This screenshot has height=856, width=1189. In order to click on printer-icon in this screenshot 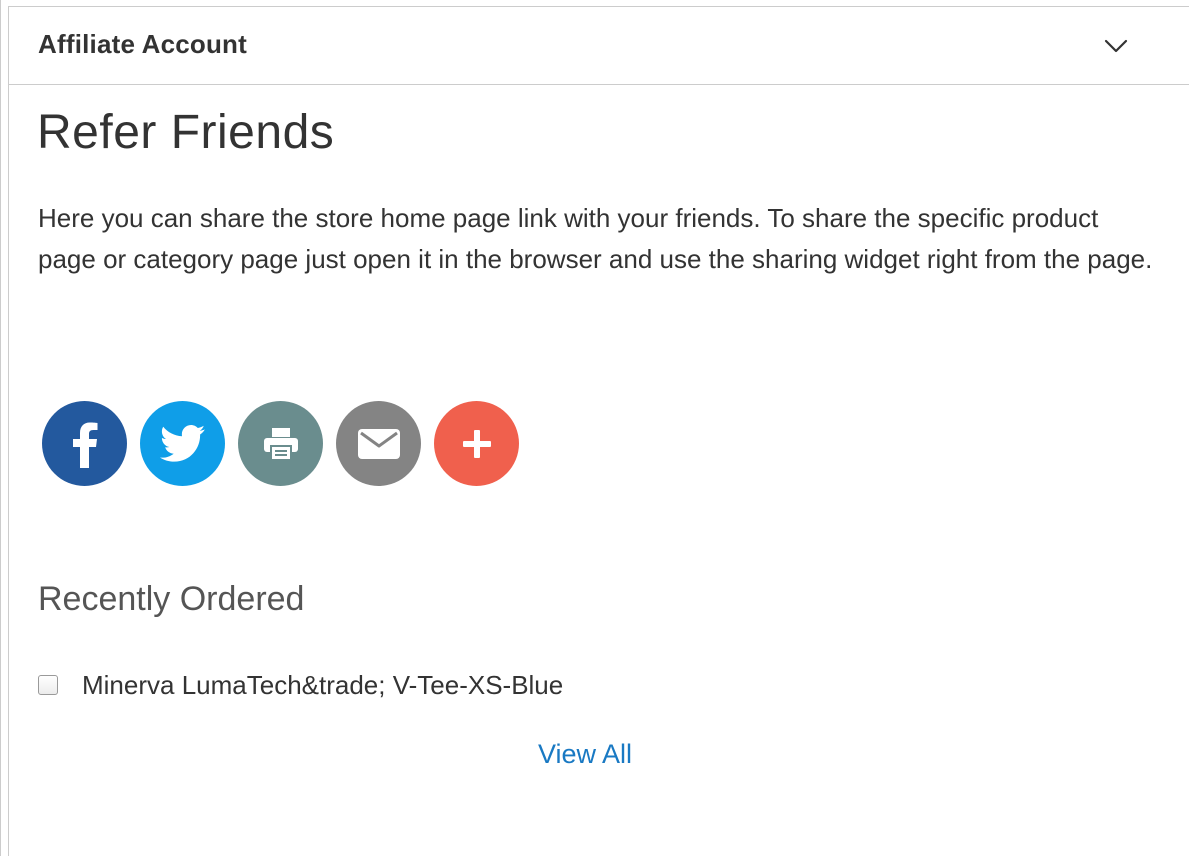, I will do `click(280, 444)`.